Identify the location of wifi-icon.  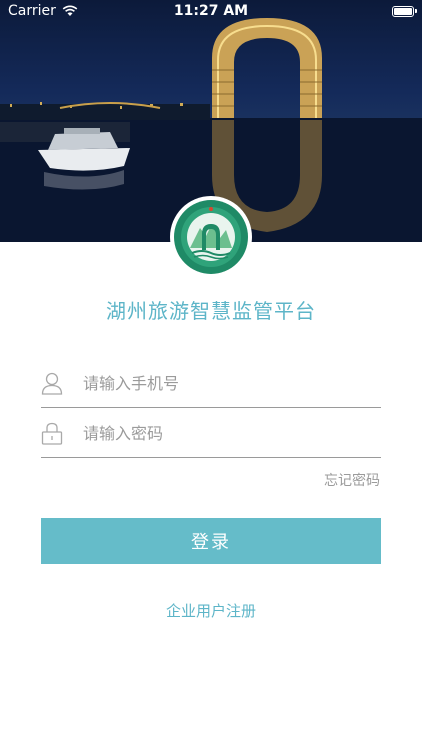
(70, 10).